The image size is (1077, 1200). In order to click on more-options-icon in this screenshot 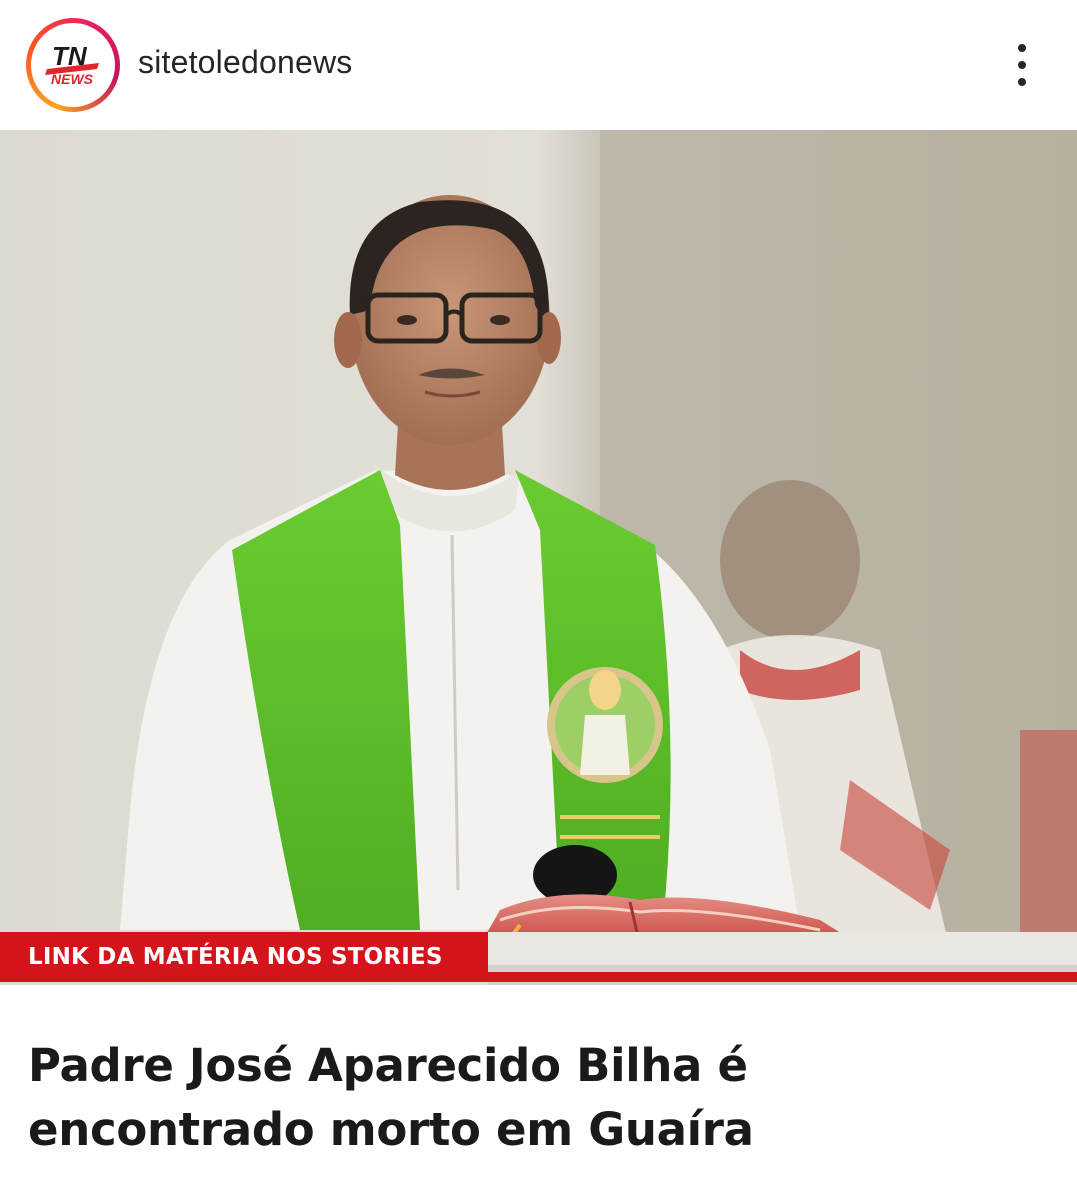, I will do `click(1022, 65)`.